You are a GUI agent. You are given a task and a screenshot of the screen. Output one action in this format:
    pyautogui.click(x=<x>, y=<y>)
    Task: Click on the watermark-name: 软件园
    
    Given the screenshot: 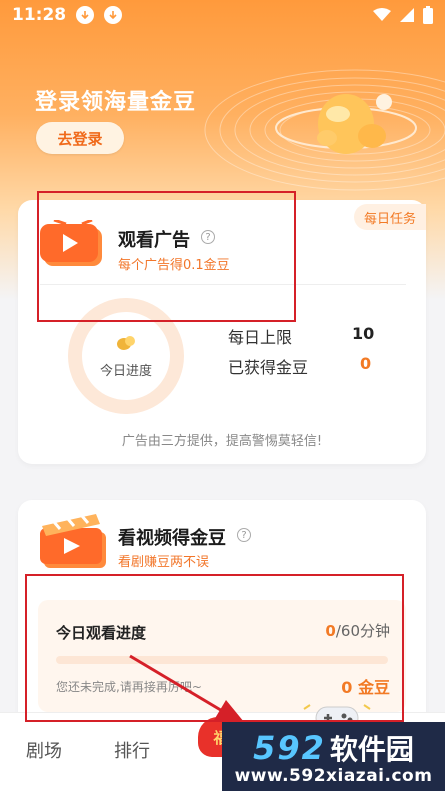 What is the action you would take?
    pyautogui.click(x=371, y=749)
    